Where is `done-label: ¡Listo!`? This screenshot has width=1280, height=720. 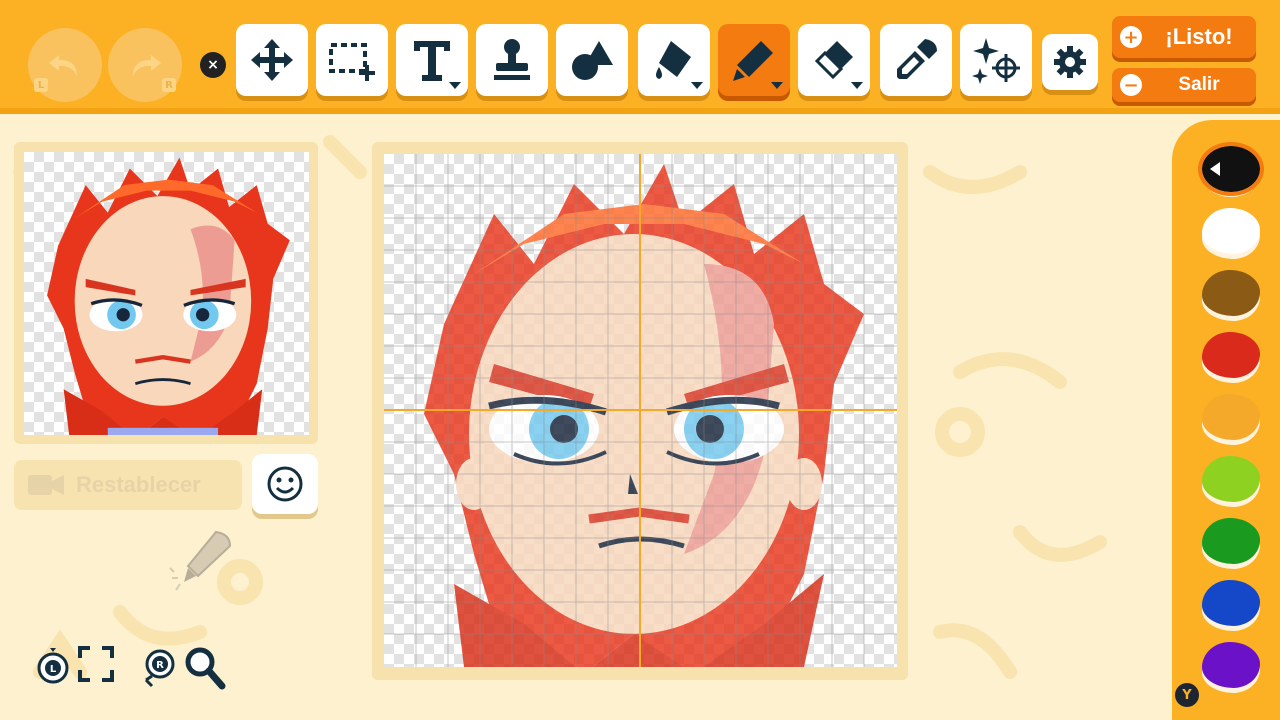
done-label: ¡Listo! is located at coordinates (1199, 36).